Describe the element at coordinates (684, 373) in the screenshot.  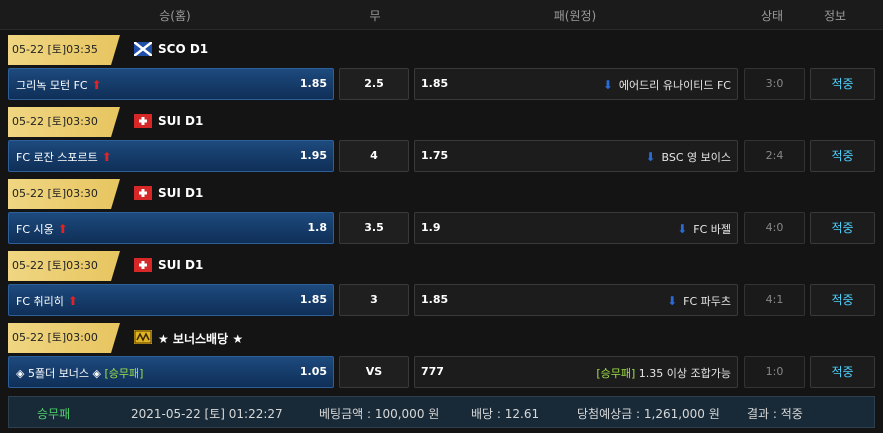
I see `bonus-description: 1.35 이상 조합가능` at that location.